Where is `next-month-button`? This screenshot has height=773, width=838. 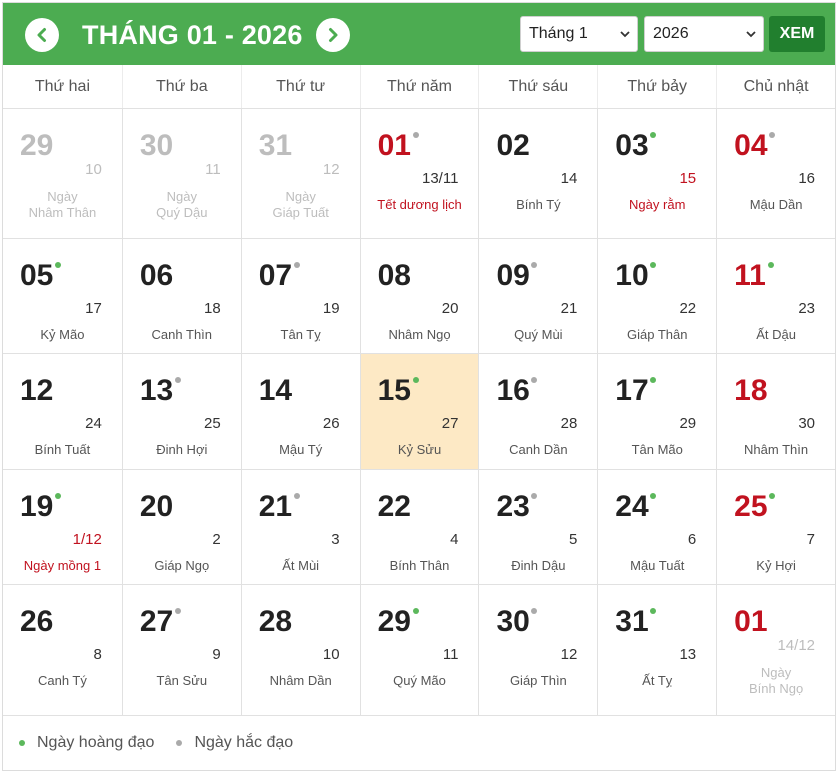
next-month-button is located at coordinates (333, 35).